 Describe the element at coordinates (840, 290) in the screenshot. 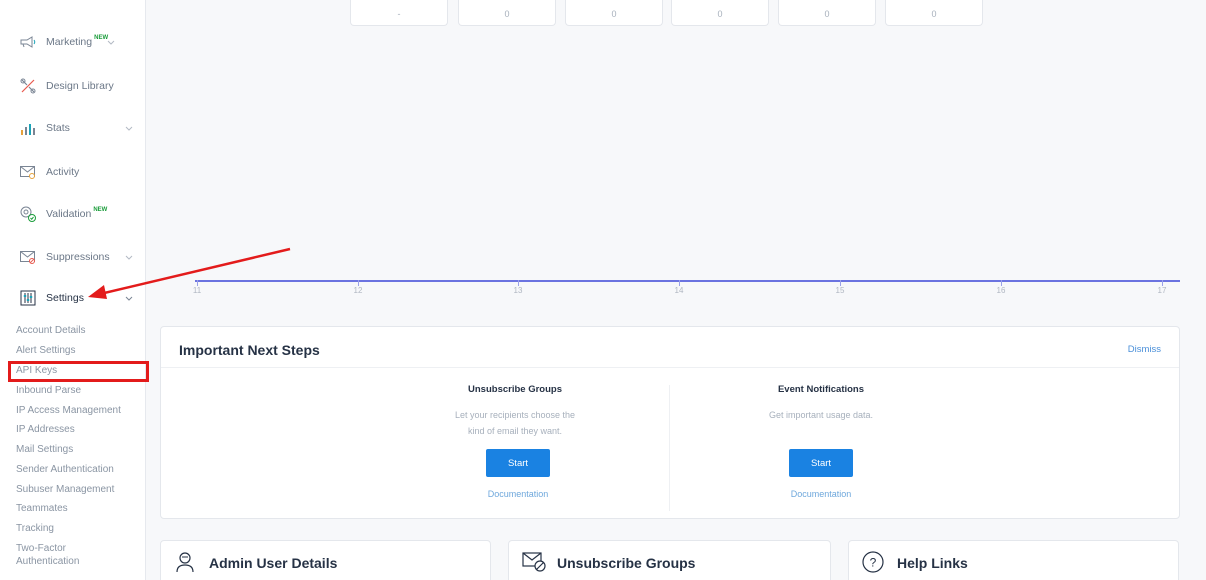

I see `x-tick-label: 15` at that location.